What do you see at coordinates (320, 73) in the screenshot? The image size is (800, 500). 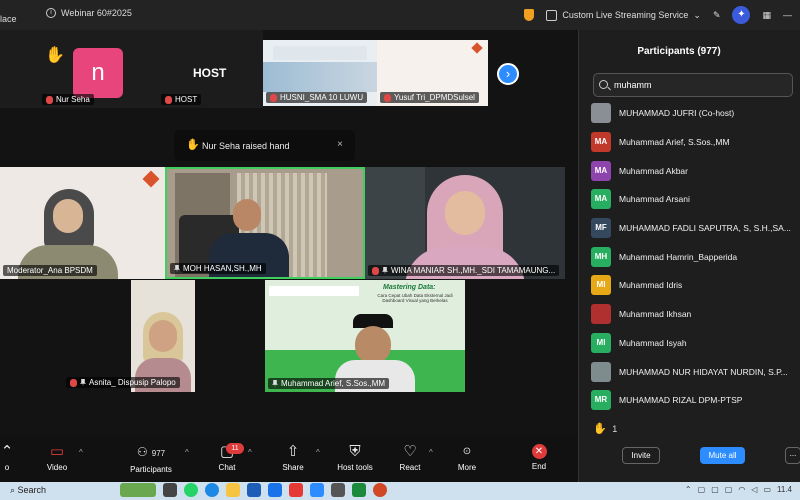 I see `video-tile-husni: HUSNI_SMA 10 LUWU` at bounding box center [320, 73].